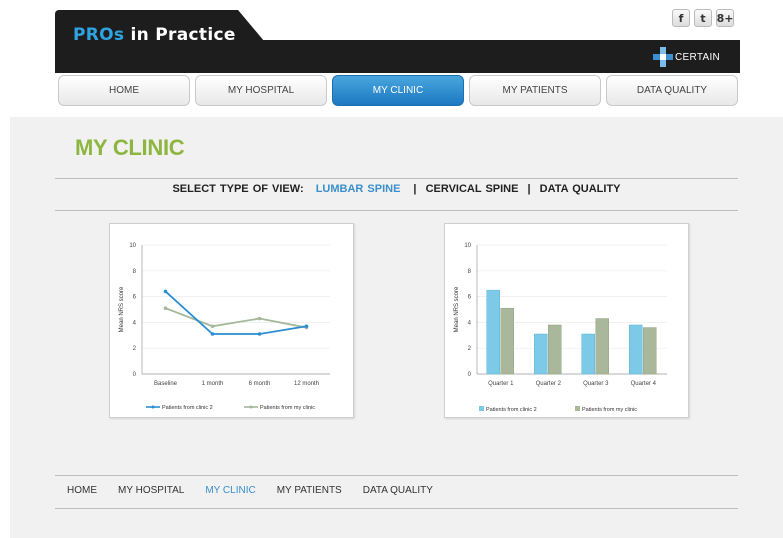 This screenshot has height=538, width=783. What do you see at coordinates (99, 35) in the screenshot?
I see `logo-pros: PROs` at bounding box center [99, 35].